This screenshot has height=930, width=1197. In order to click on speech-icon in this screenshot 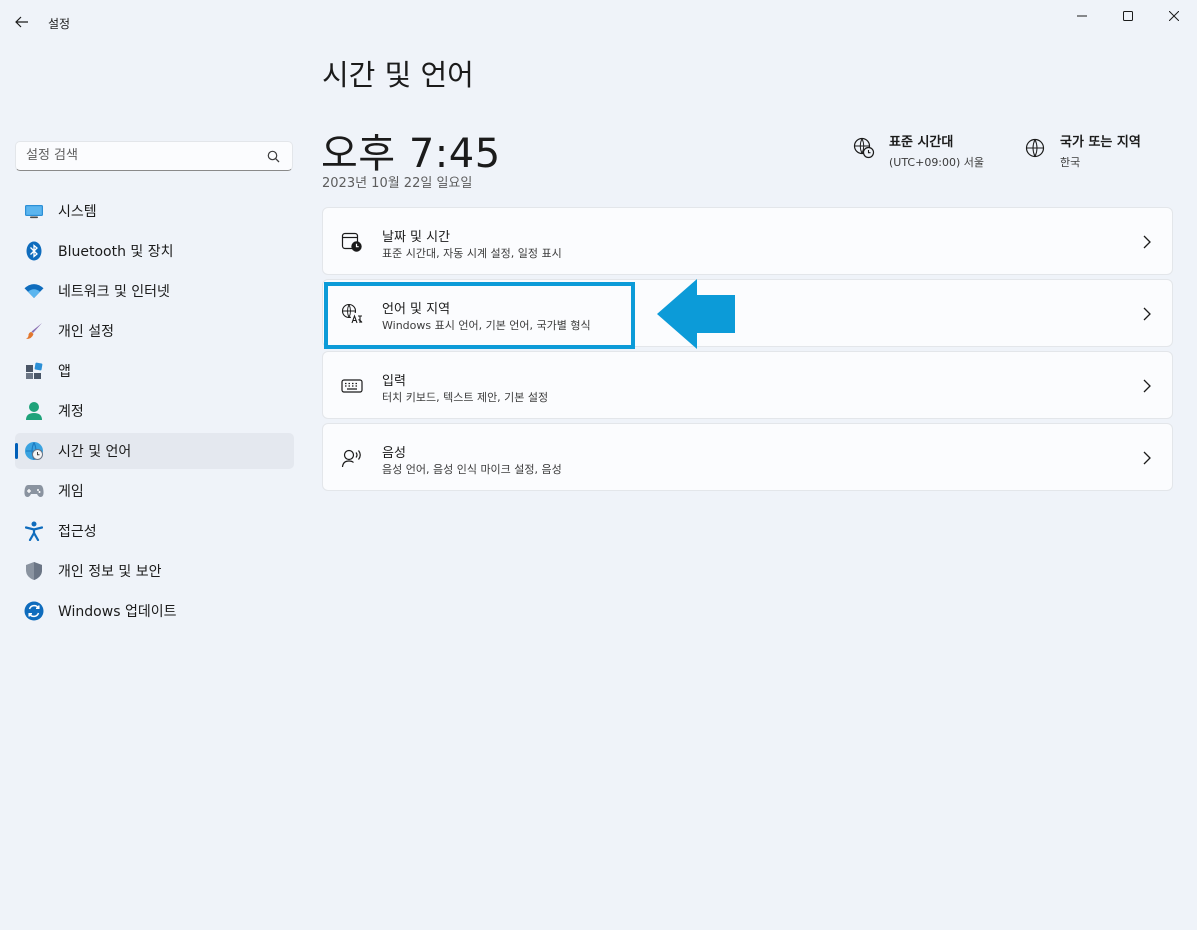, I will do `click(351, 458)`.